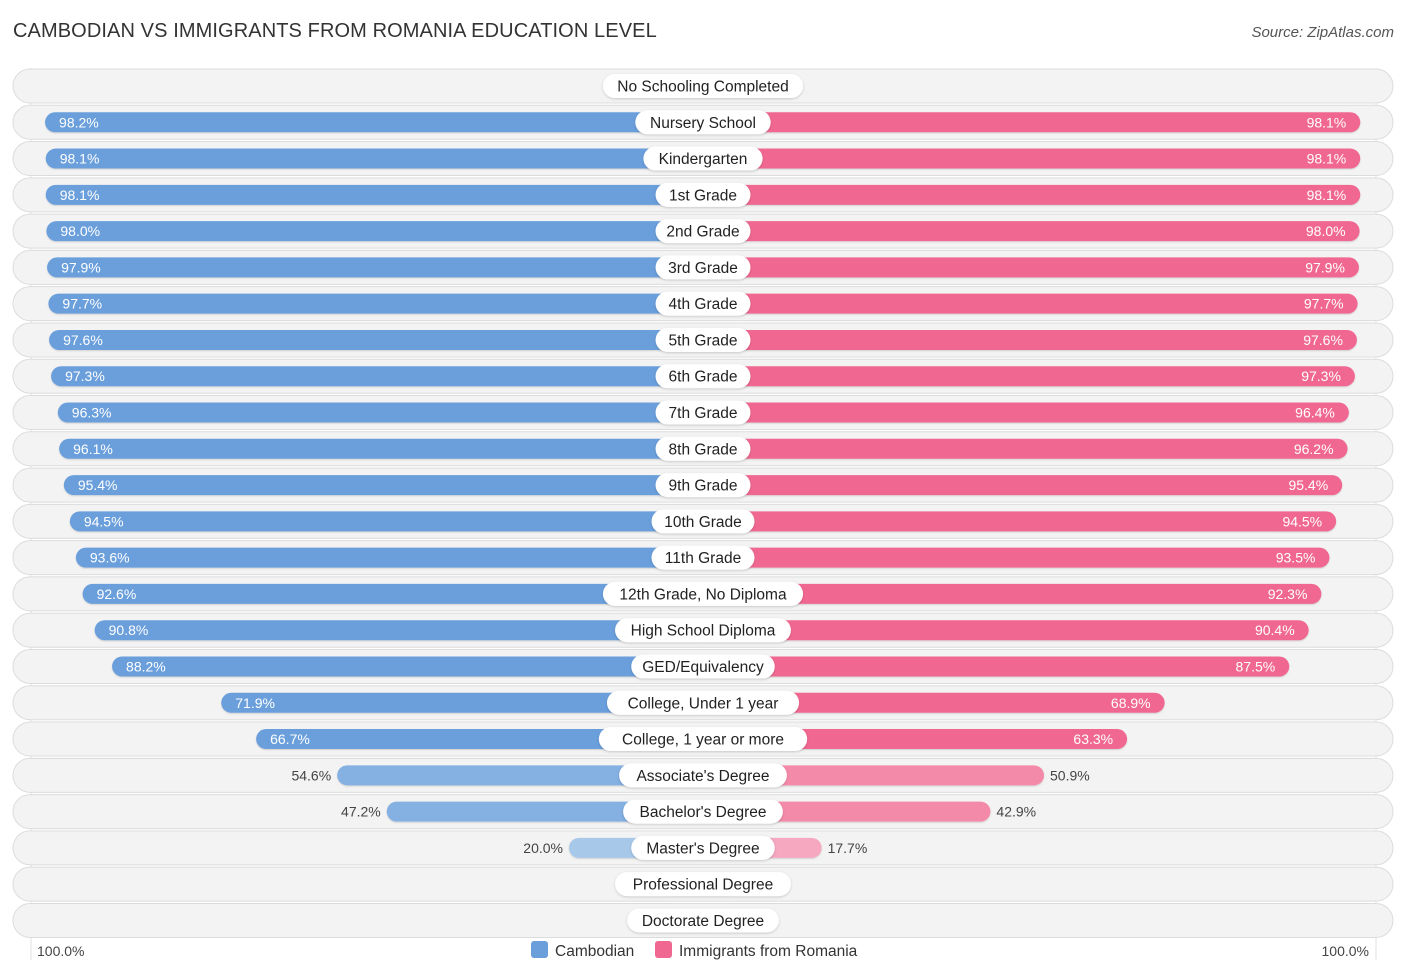 The height and width of the screenshot is (975, 1406). I want to click on value-label-cambodian: 71.9%, so click(255, 703).